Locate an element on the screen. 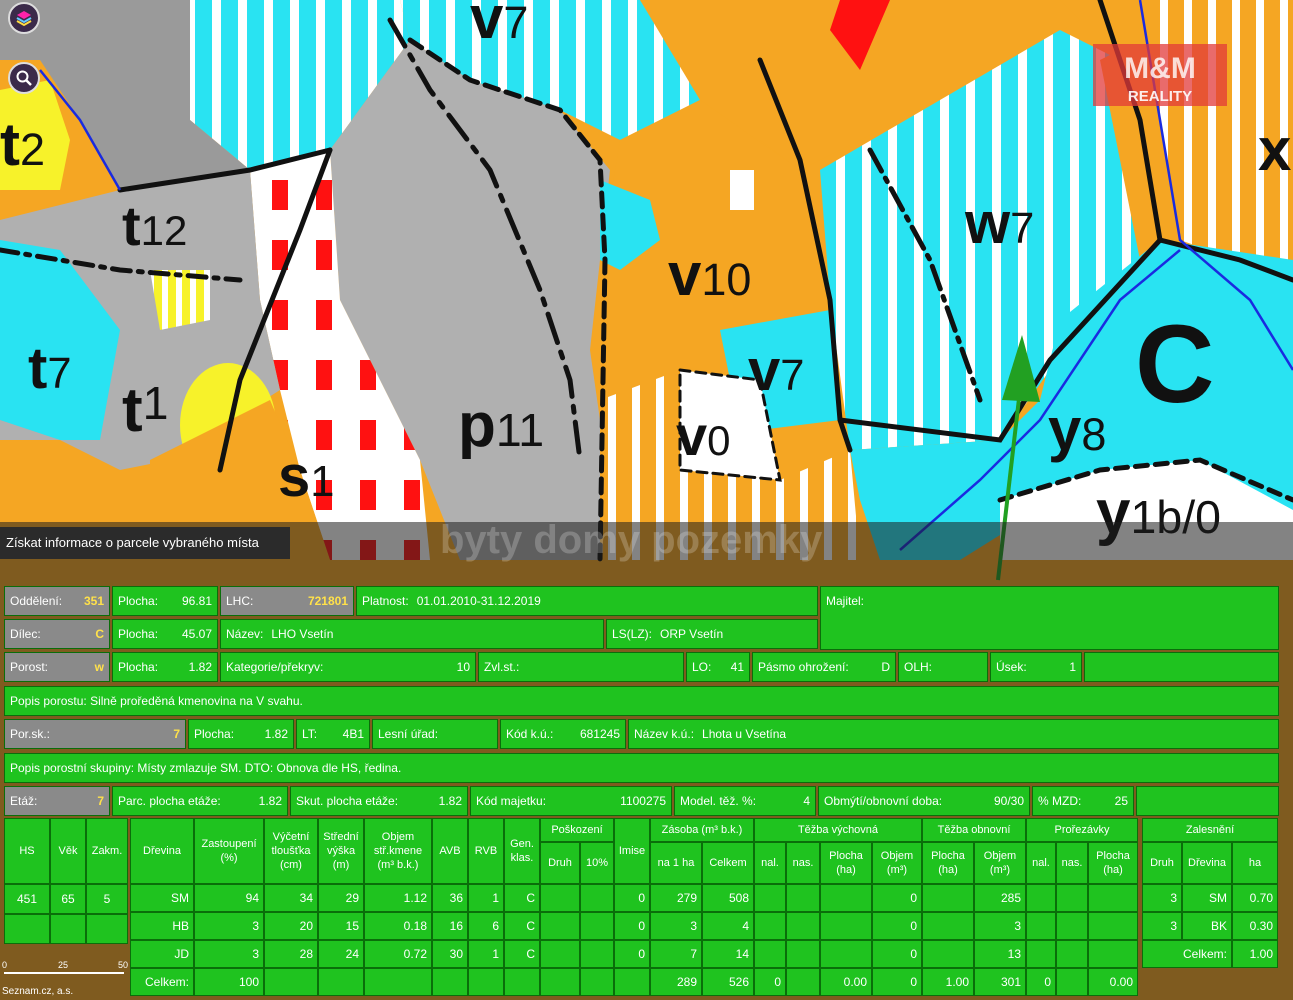 This screenshot has width=1293, height=1000. table-cell-druh is located at coordinates (560, 926).